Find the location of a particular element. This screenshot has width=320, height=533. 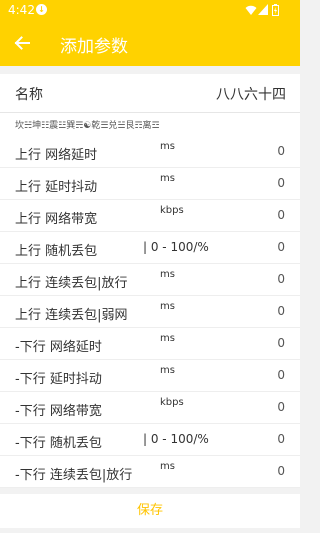

param-row-down-delay: -下行 网络延时 ms 0 is located at coordinates (150, 344).